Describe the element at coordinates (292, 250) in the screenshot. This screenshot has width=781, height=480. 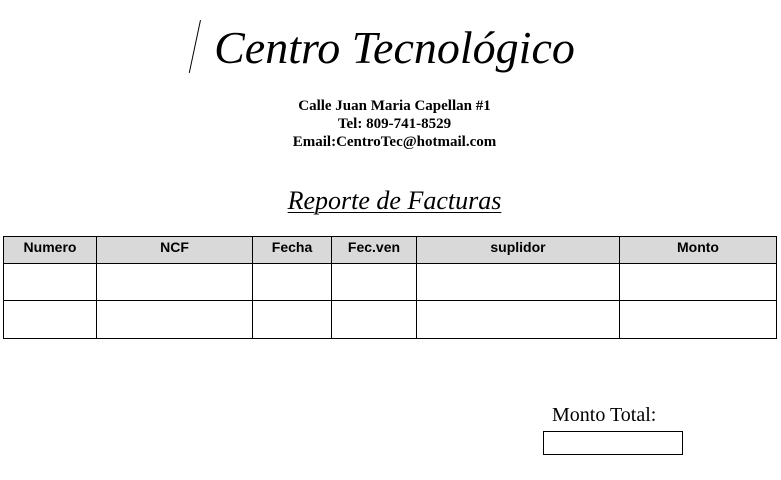
I see `column-header-fecha: Fecha` at that location.